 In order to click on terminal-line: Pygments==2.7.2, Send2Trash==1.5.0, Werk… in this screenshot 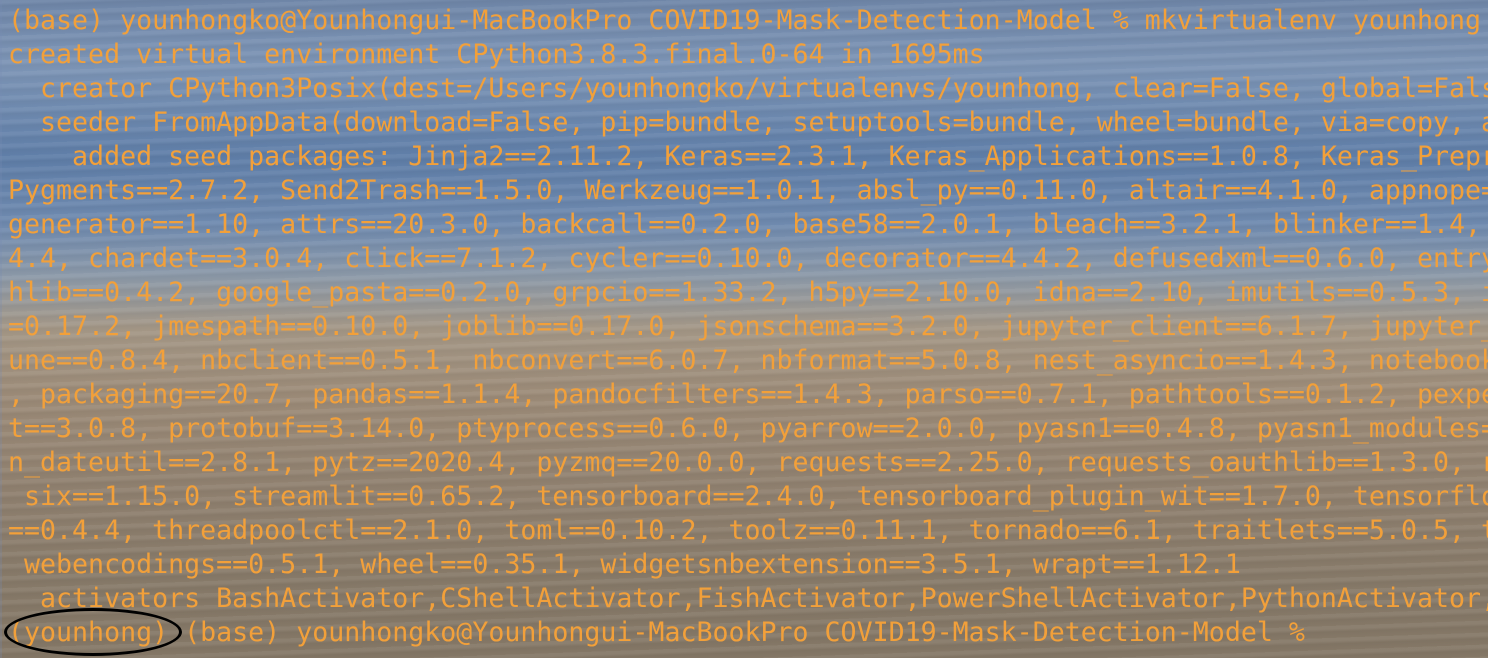, I will do `click(748, 190)`.